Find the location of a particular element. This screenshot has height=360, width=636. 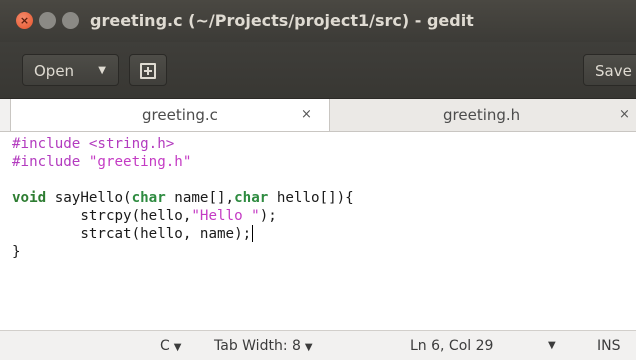

status-bar: C ▼ Tab Width: 8 ▼ Ln 6, Col 29 ▼ INS is located at coordinates (318, 345).